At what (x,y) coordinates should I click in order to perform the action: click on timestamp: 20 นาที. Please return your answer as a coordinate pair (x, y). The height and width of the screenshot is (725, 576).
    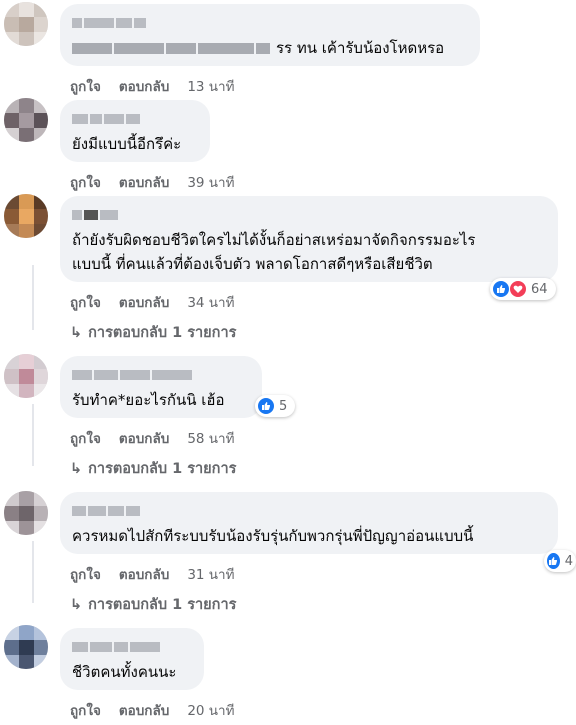
    Looking at the image, I should click on (210, 710).